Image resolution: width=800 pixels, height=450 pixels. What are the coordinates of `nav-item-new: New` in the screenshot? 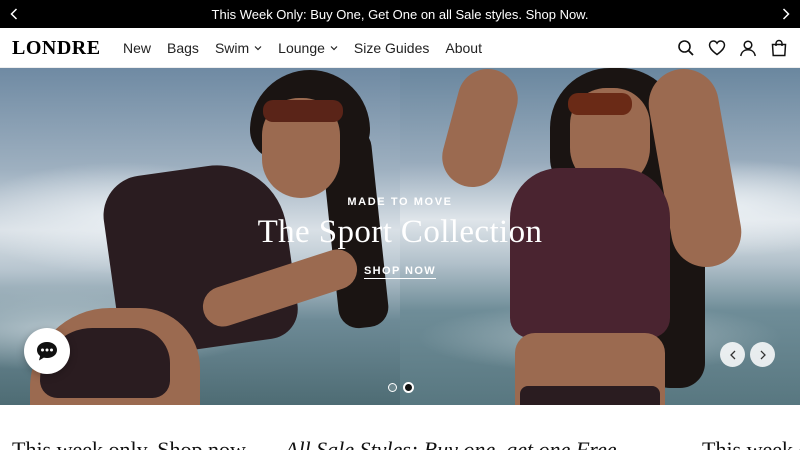 It's located at (137, 48).